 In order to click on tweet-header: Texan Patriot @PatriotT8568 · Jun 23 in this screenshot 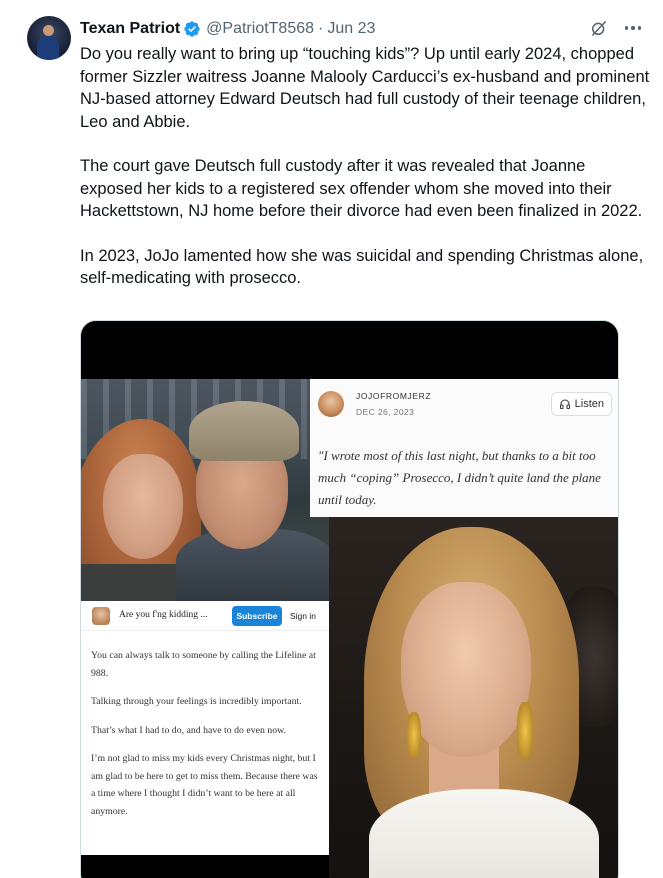, I will do `click(361, 29)`.